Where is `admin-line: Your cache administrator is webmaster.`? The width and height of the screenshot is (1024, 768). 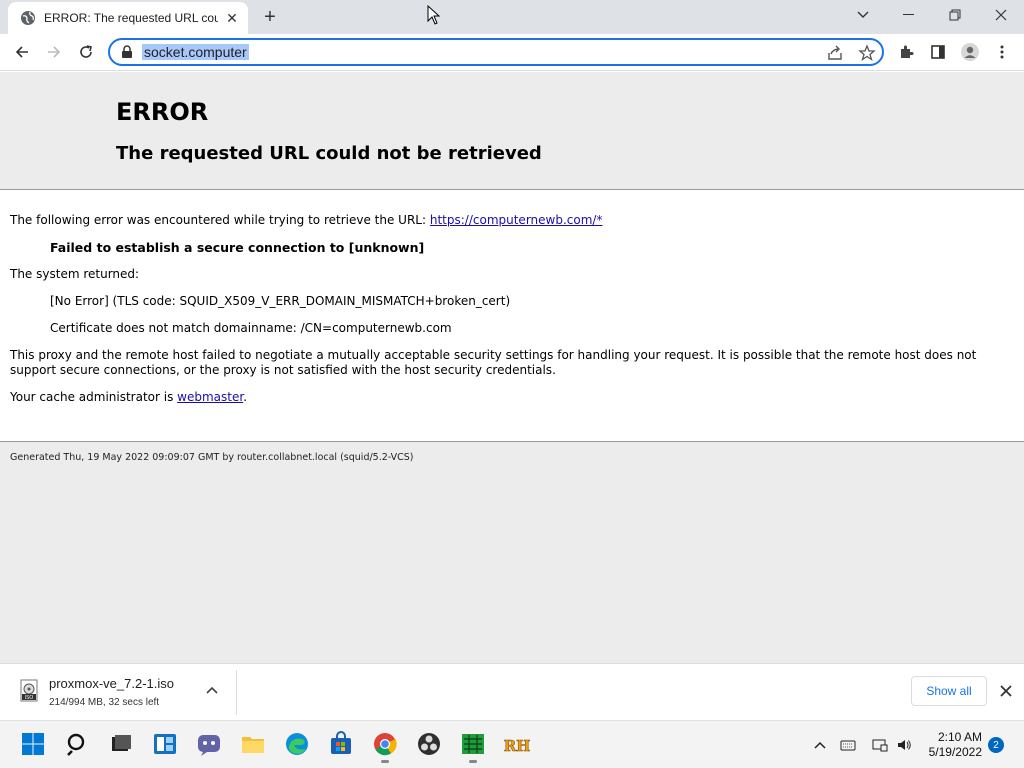
admin-line: Your cache administrator is webmaster. is located at coordinates (128, 397).